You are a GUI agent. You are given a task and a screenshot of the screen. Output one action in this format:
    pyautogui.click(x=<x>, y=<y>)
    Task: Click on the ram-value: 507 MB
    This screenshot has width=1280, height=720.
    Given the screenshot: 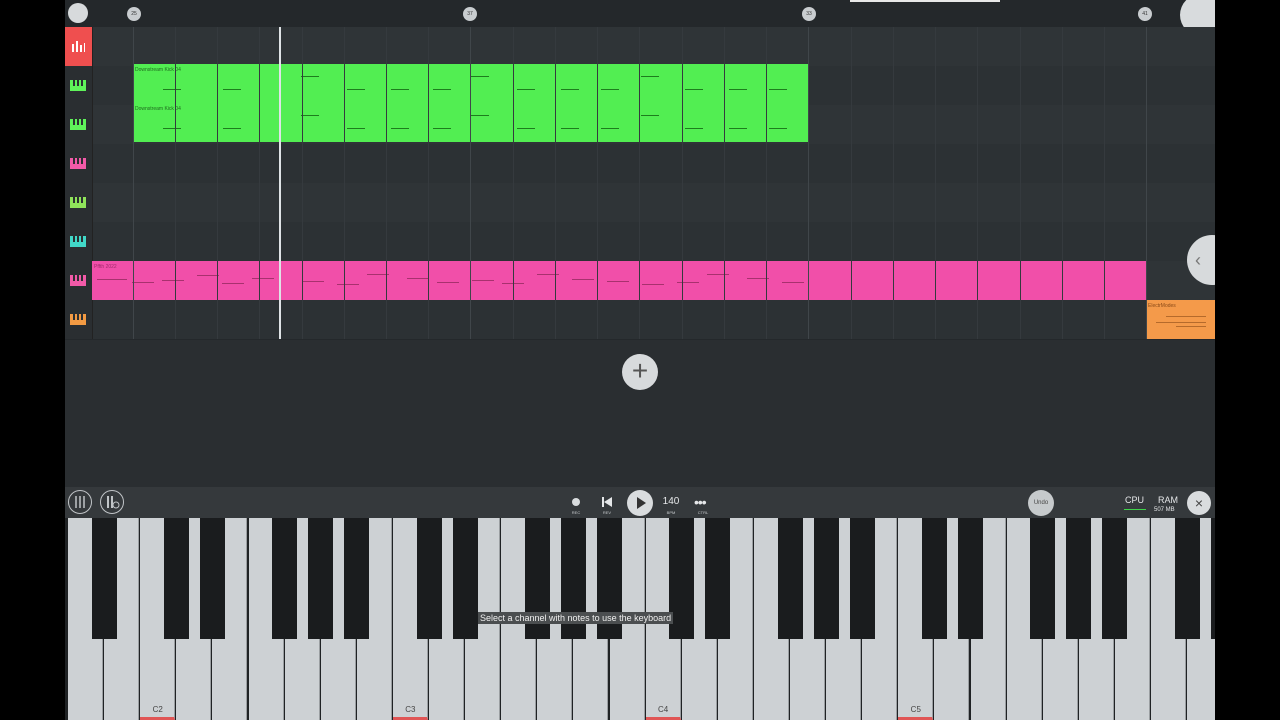 What is the action you would take?
    pyautogui.click(x=1164, y=510)
    